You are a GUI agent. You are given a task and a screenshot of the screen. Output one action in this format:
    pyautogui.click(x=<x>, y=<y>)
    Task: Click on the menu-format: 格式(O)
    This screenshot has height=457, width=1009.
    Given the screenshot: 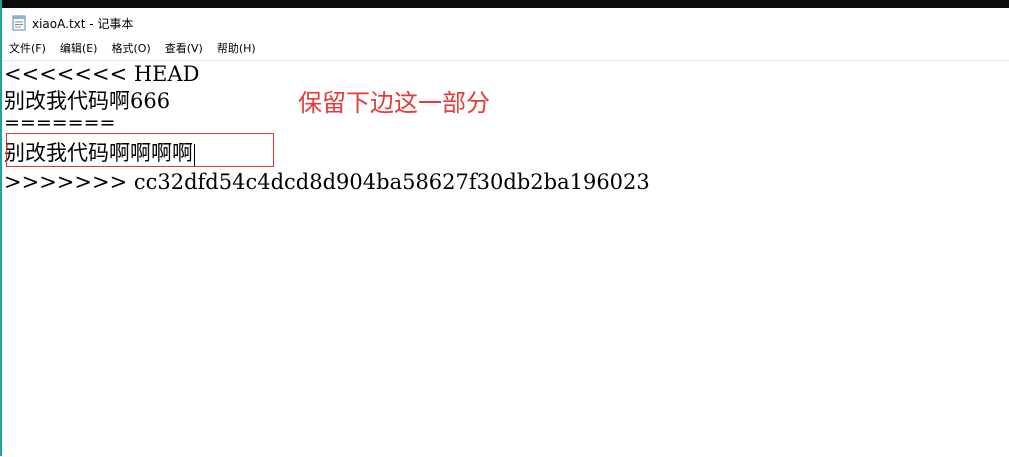 What is the action you would take?
    pyautogui.click(x=130, y=48)
    